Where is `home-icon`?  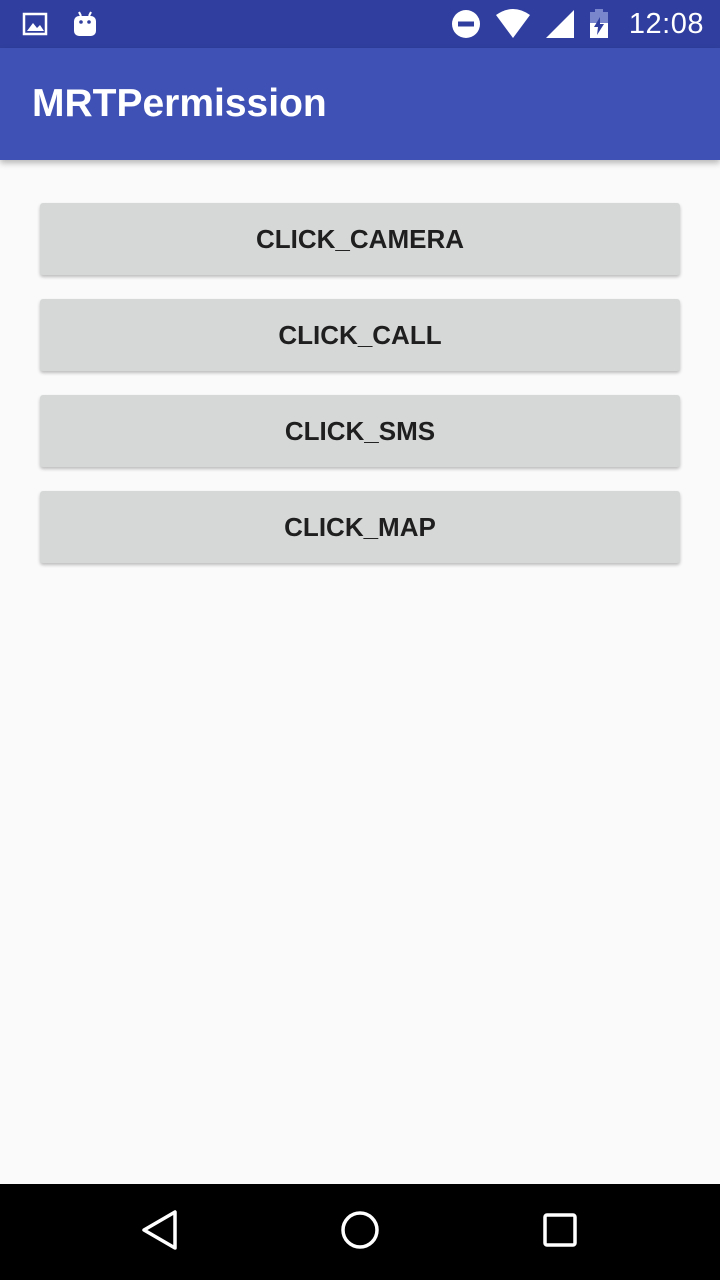
home-icon is located at coordinates (360, 1232).